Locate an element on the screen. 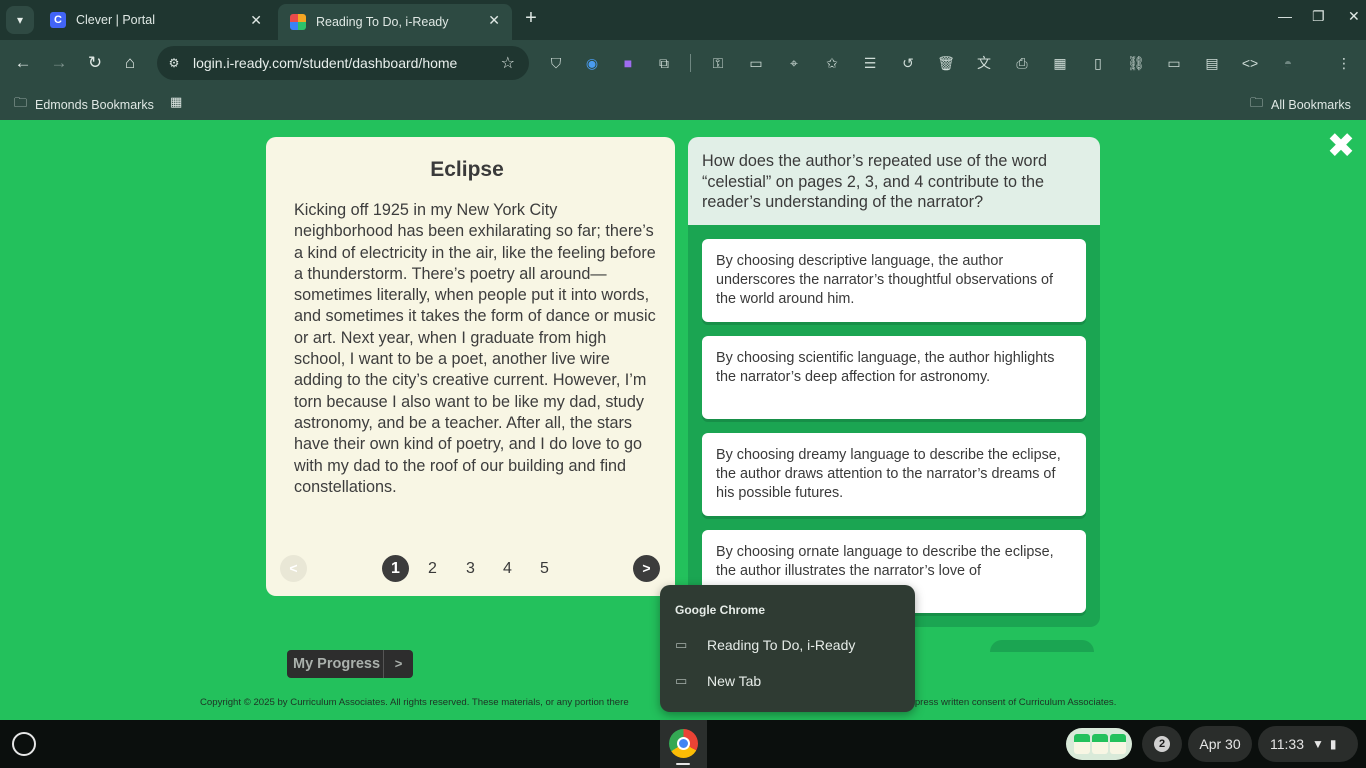 The width and height of the screenshot is (1366, 768). vpn-extension-icon: ◉ is located at coordinates (592, 63).